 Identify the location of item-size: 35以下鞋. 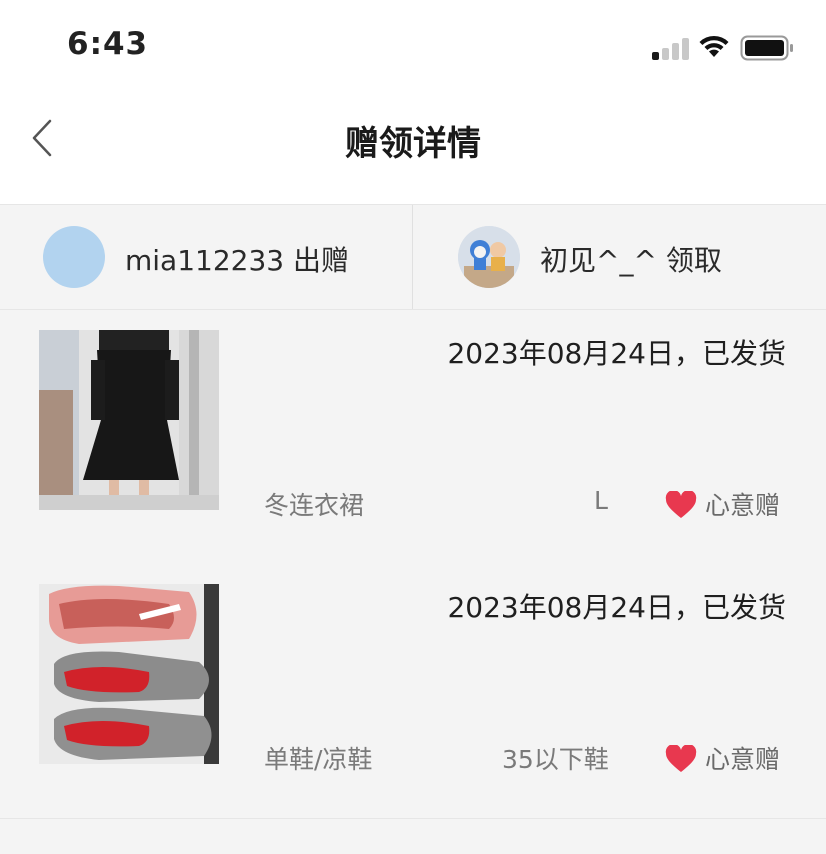
(555, 759).